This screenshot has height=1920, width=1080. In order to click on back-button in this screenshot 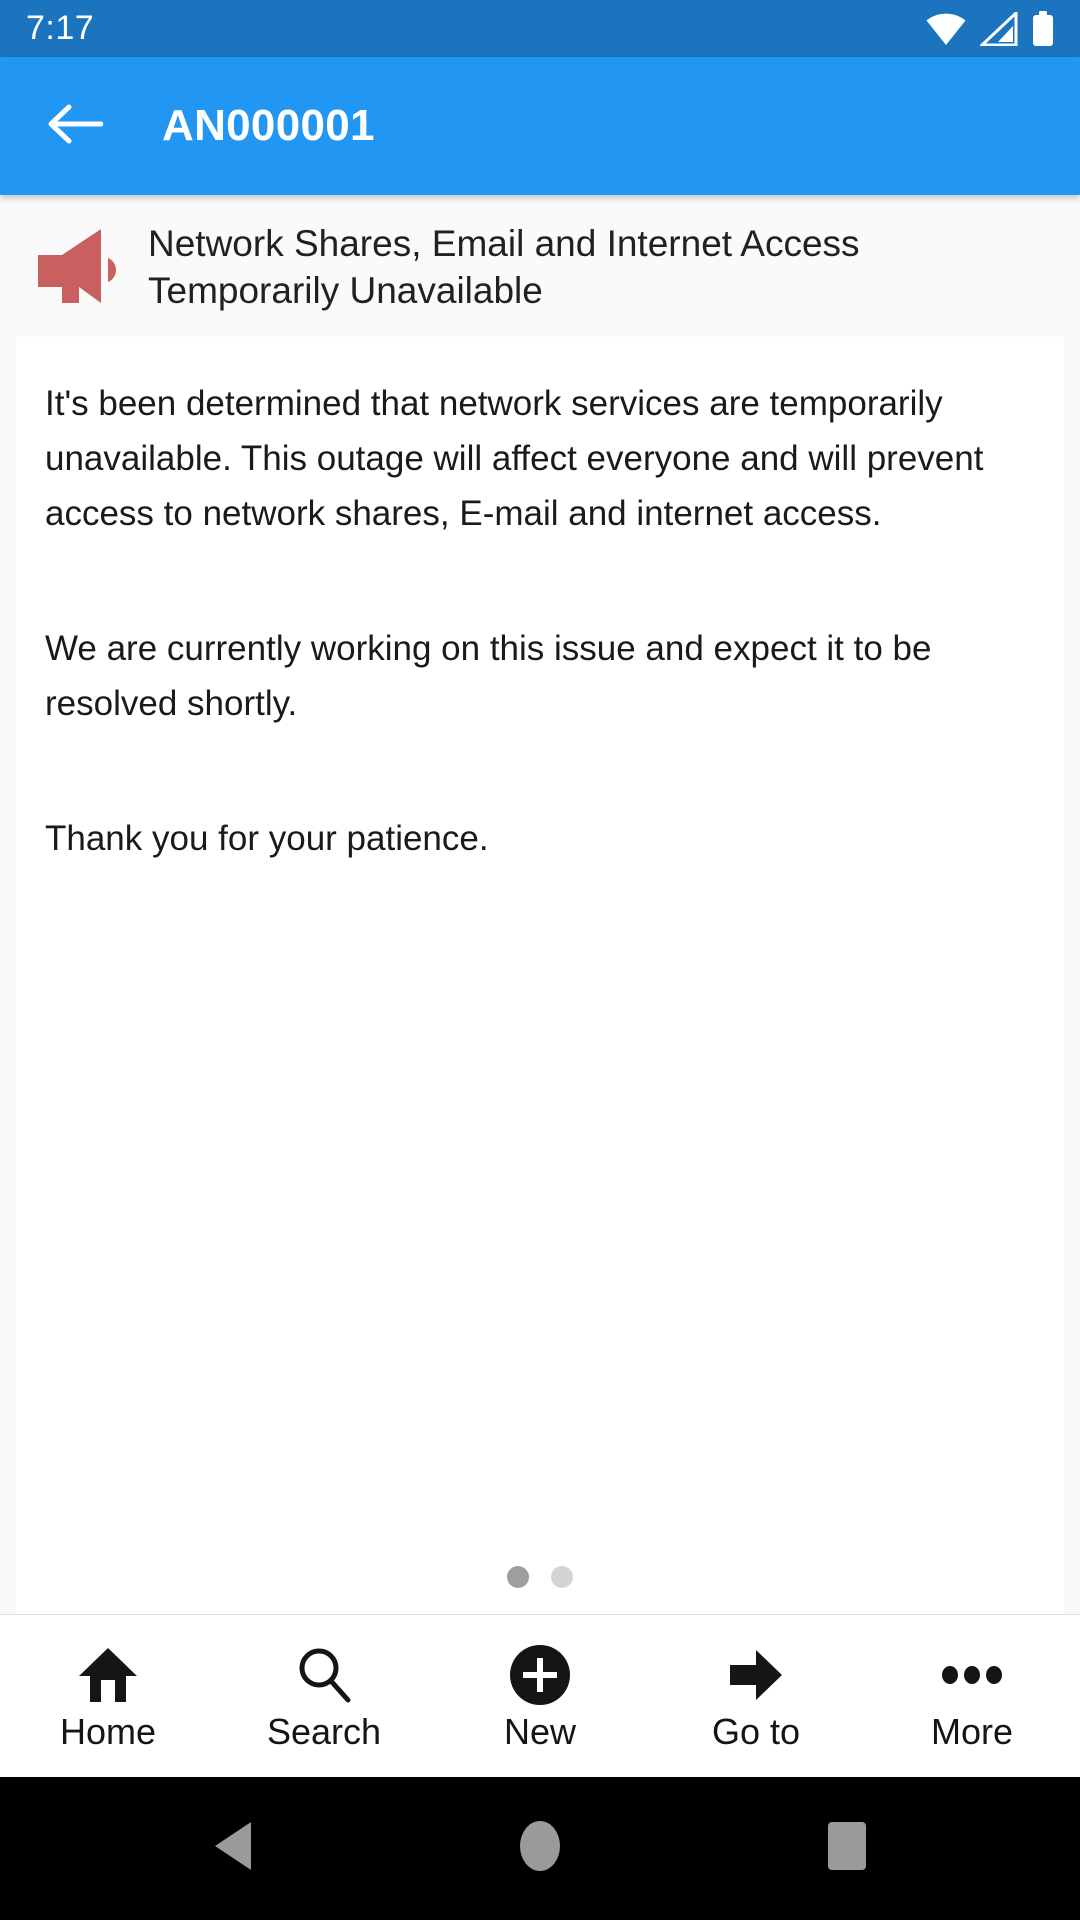, I will do `click(75, 126)`.